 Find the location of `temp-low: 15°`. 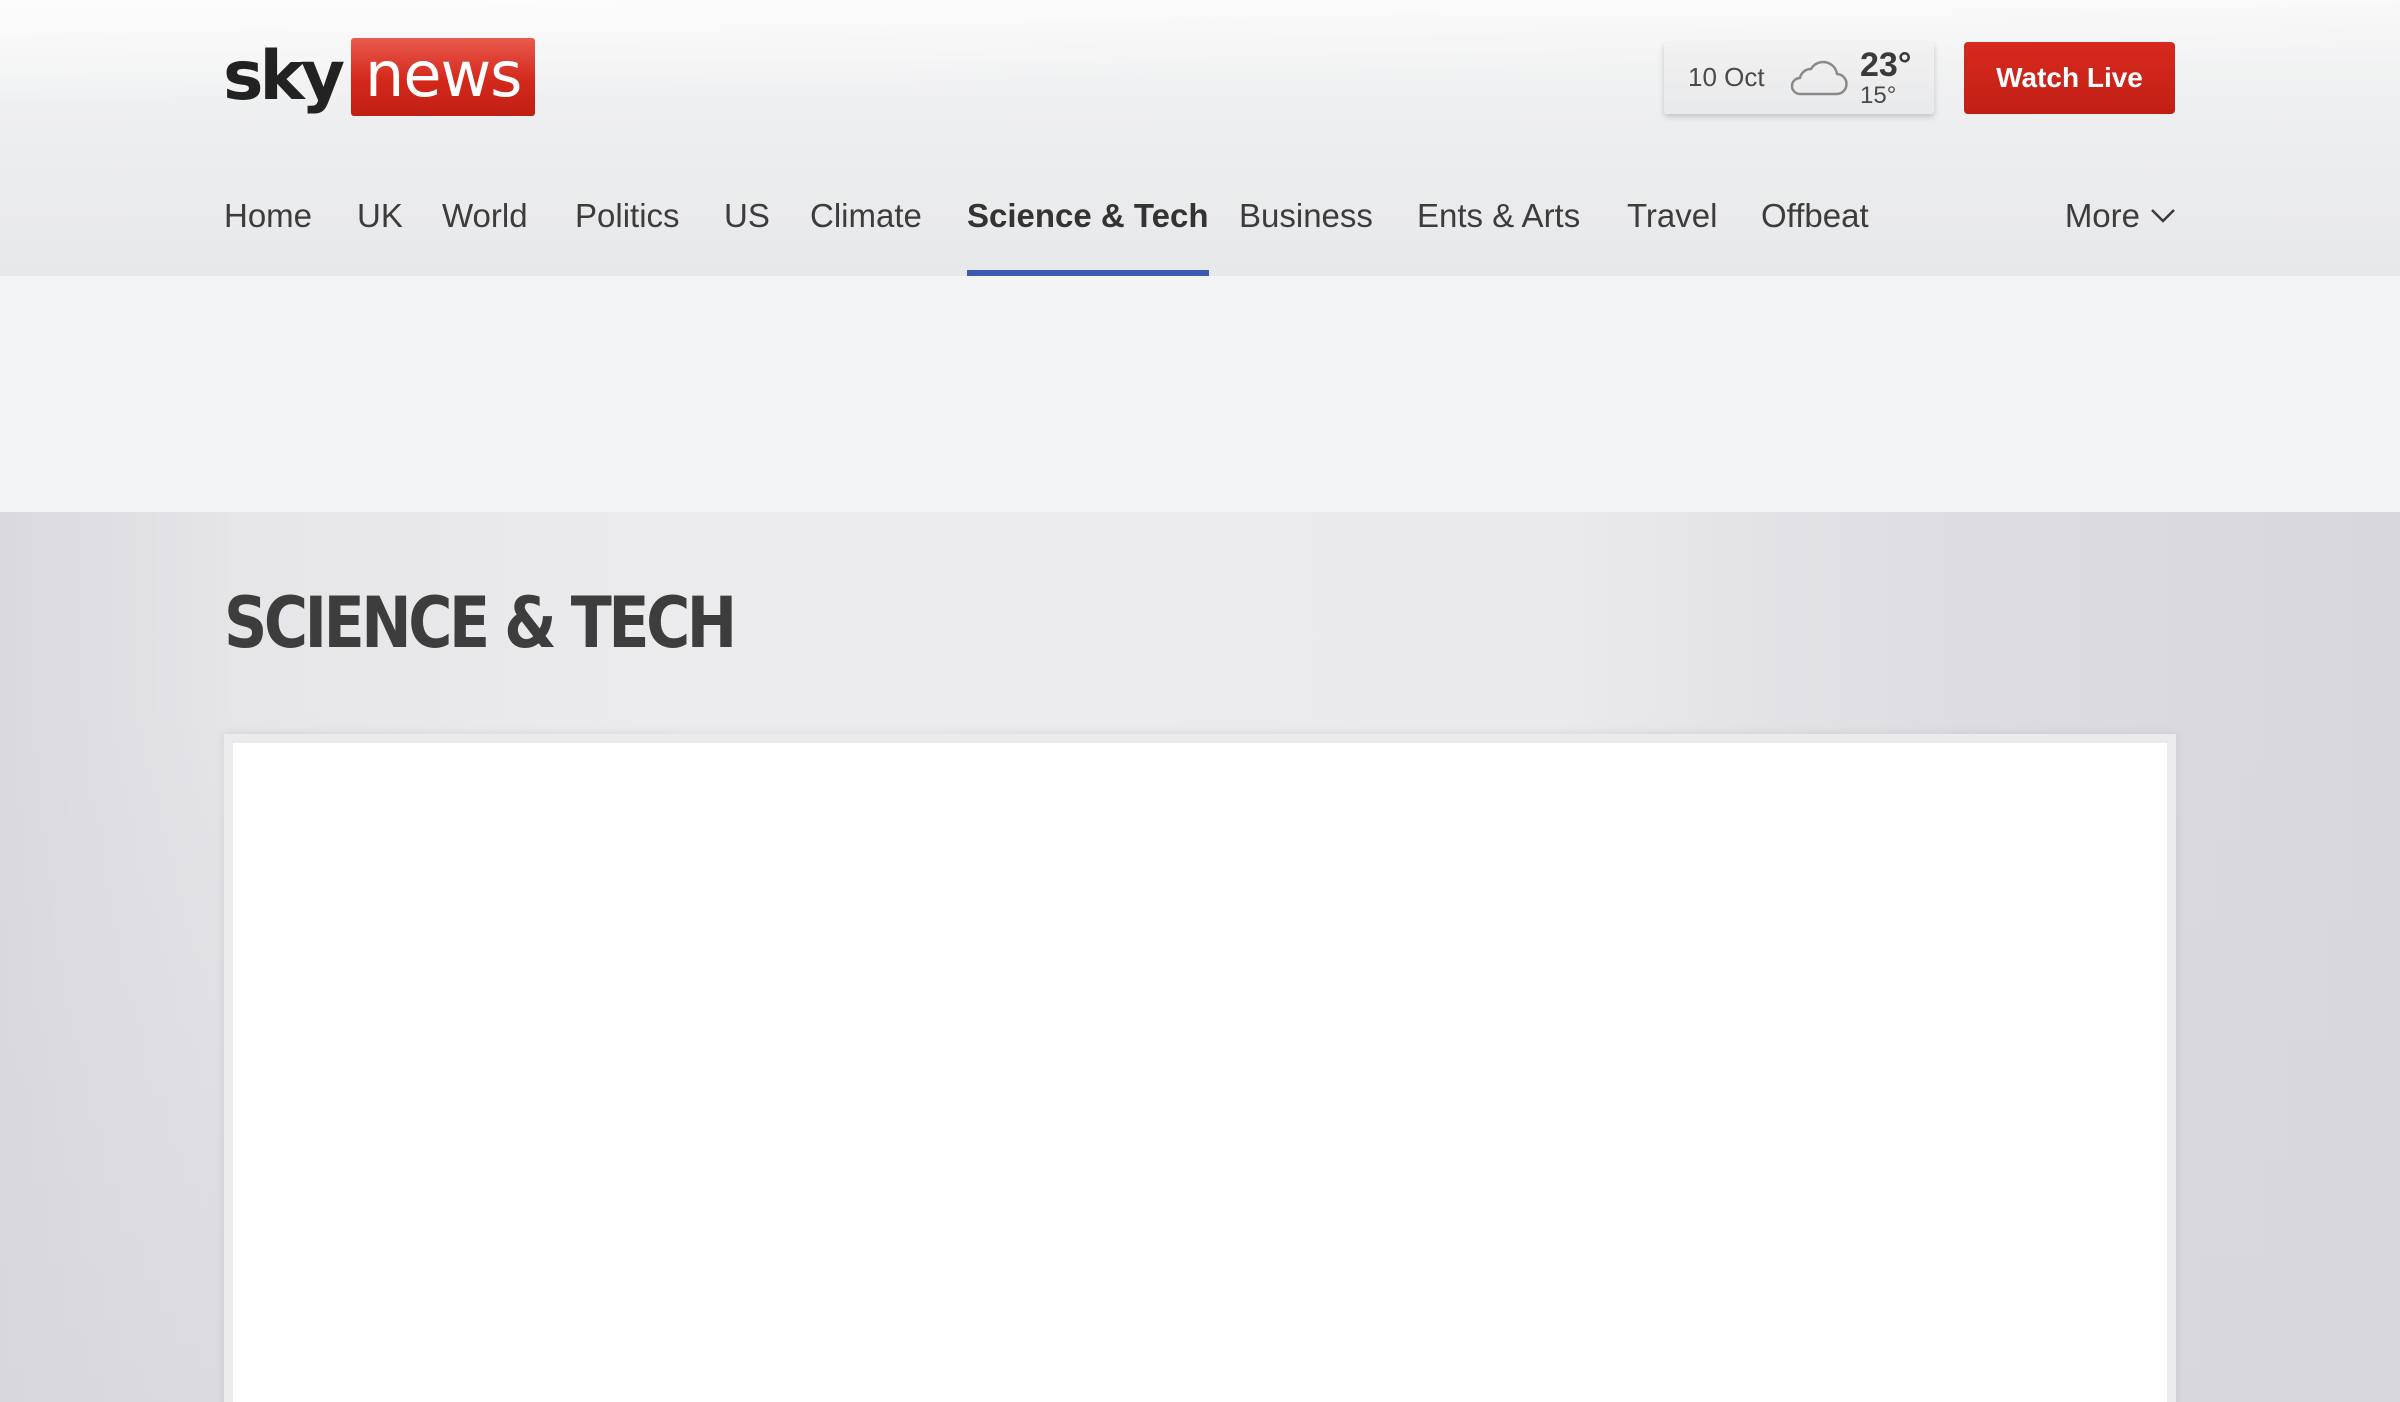

temp-low: 15° is located at coordinates (1878, 95).